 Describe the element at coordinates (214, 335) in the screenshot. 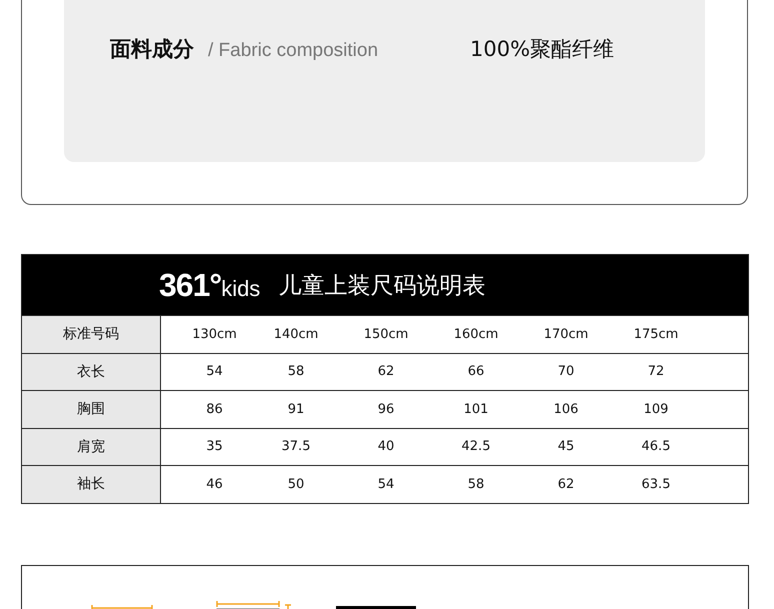

I see `table-cell-text: 130cm` at that location.